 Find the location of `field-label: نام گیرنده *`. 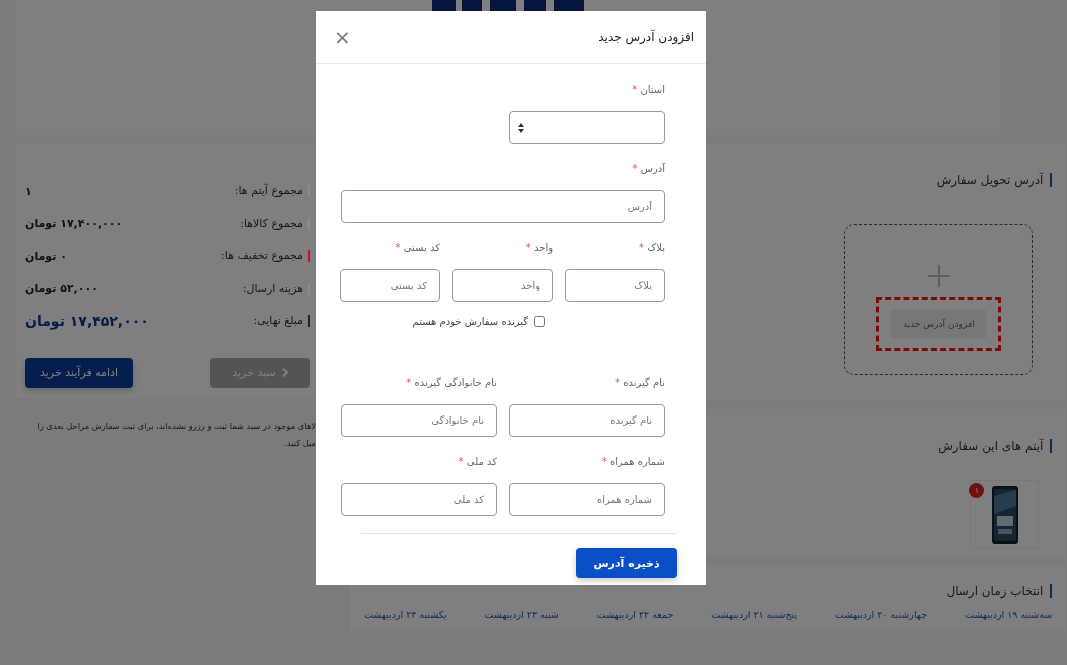

field-label: نام گیرنده * is located at coordinates (639, 383).